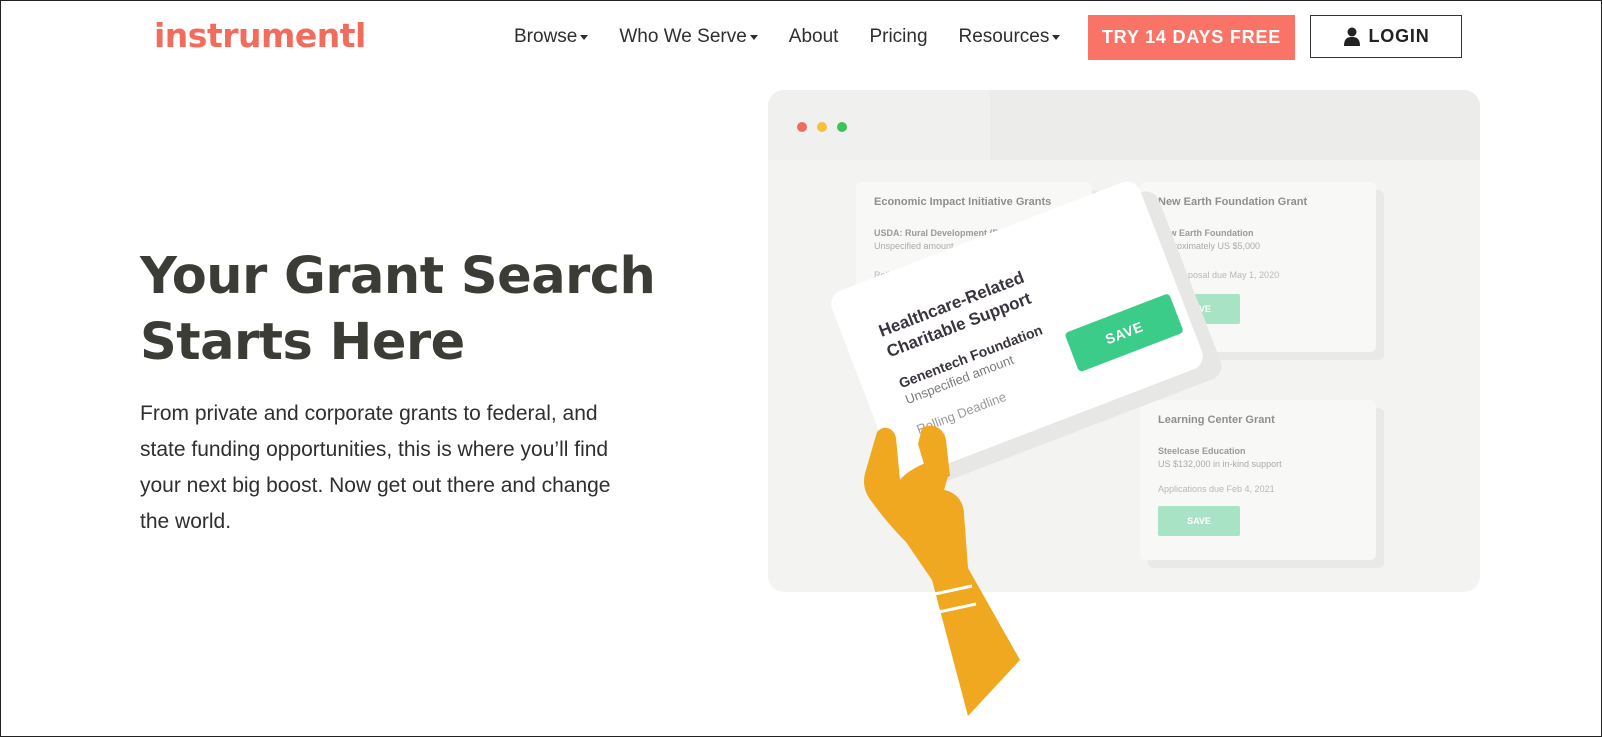  Describe the element at coordinates (1124, 125) in the screenshot. I see `window-titlebar` at that location.